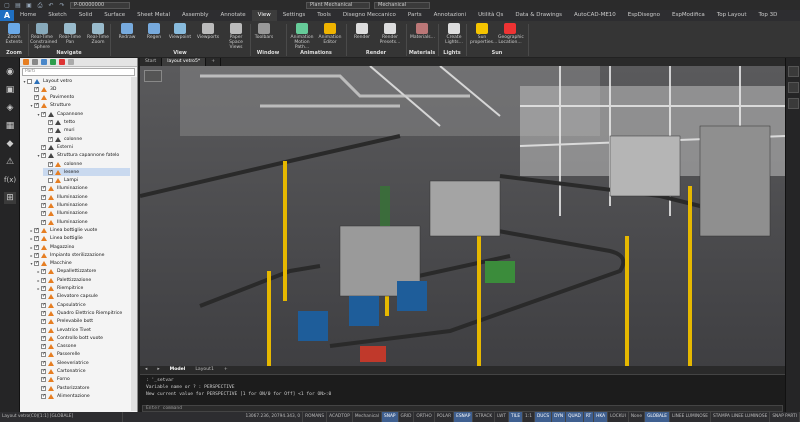 This screenshot has width=800, height=422. I want to click on status-toggle-none: None, so click(637, 417).